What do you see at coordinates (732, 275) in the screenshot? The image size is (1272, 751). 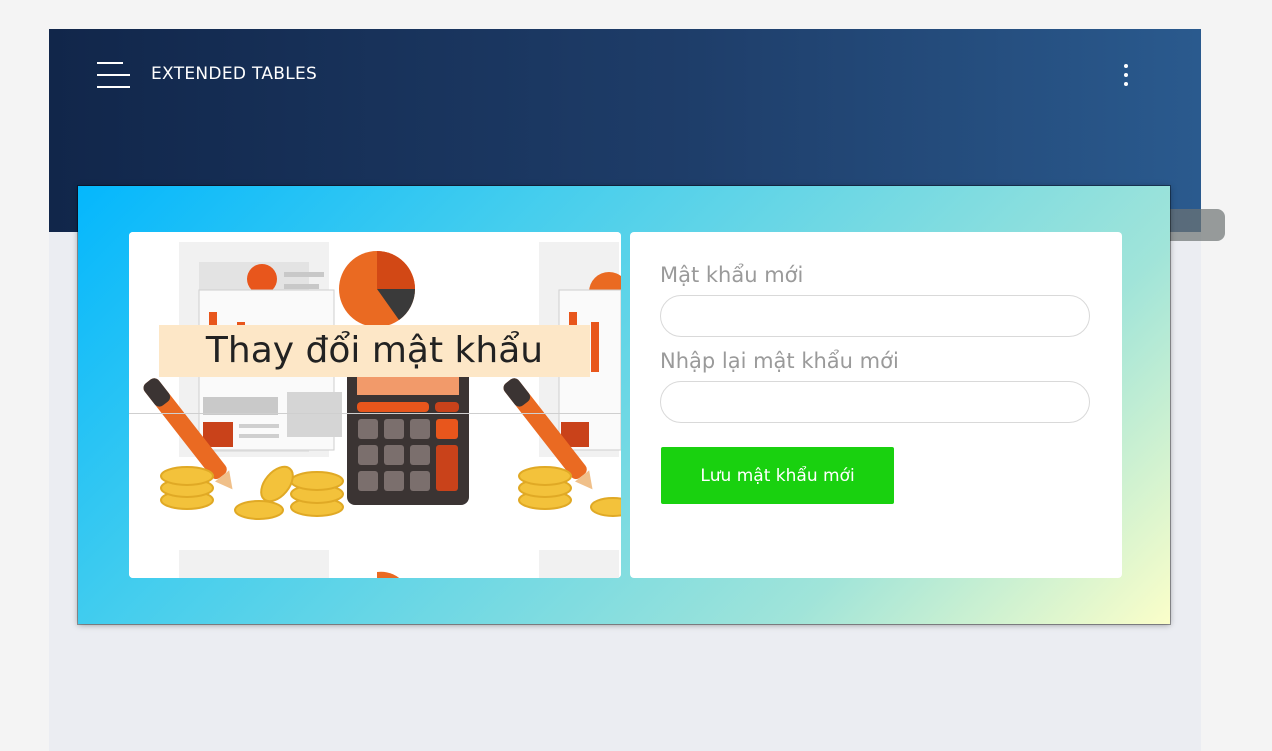 I see `new-password-label: Mật khẩu mới` at bounding box center [732, 275].